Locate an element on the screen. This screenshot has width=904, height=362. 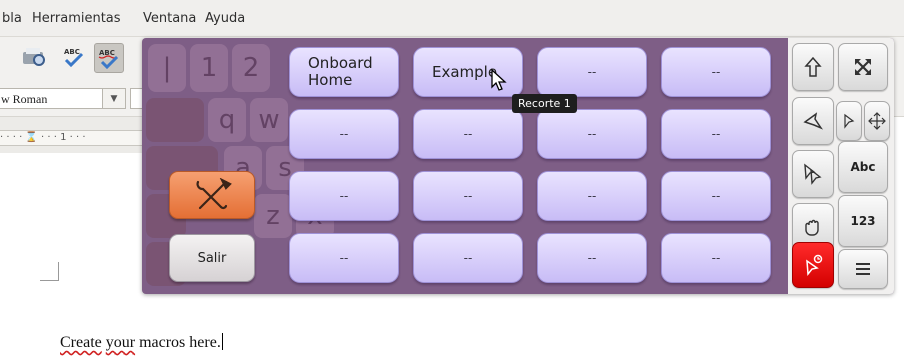
move-arrows-icon is located at coordinates (877, 121).